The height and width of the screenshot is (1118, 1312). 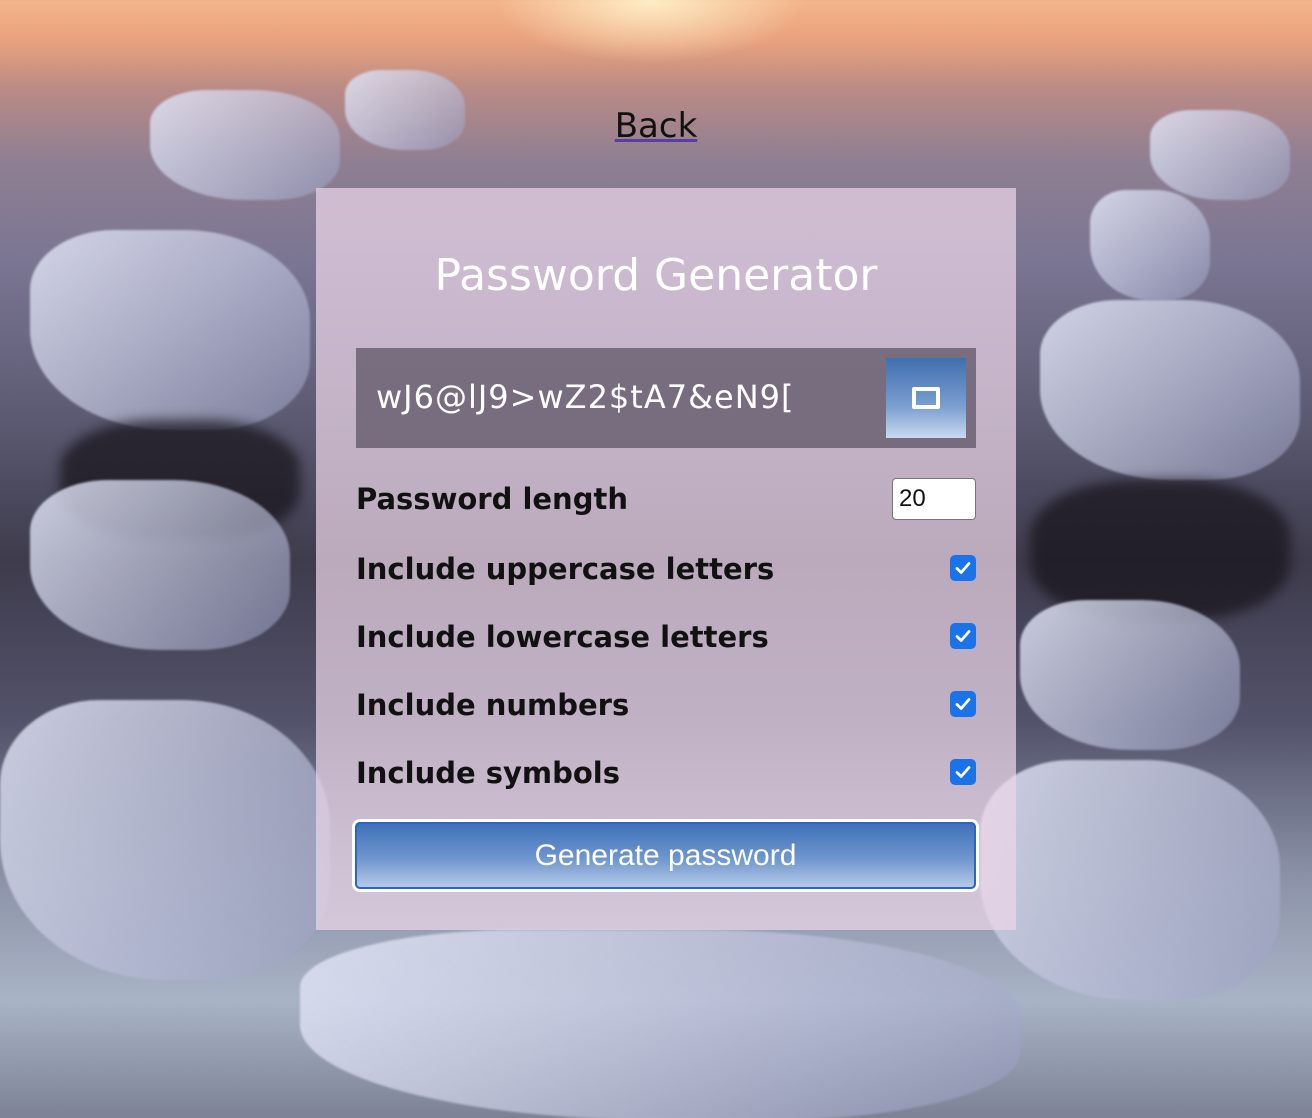 I want to click on page-title: Password Generator, so click(x=656, y=275).